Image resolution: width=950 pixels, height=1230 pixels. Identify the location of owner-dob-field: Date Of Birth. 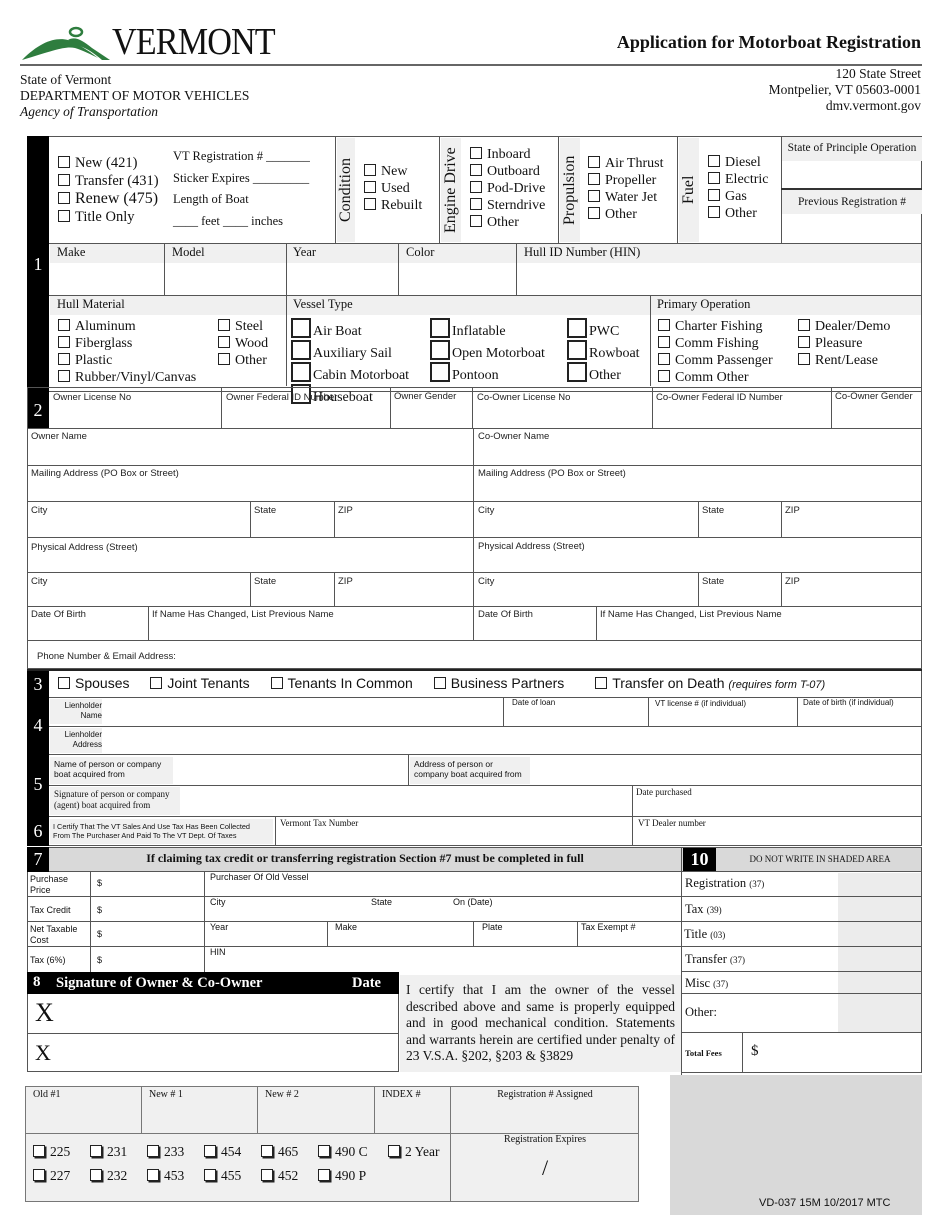
(58, 614).